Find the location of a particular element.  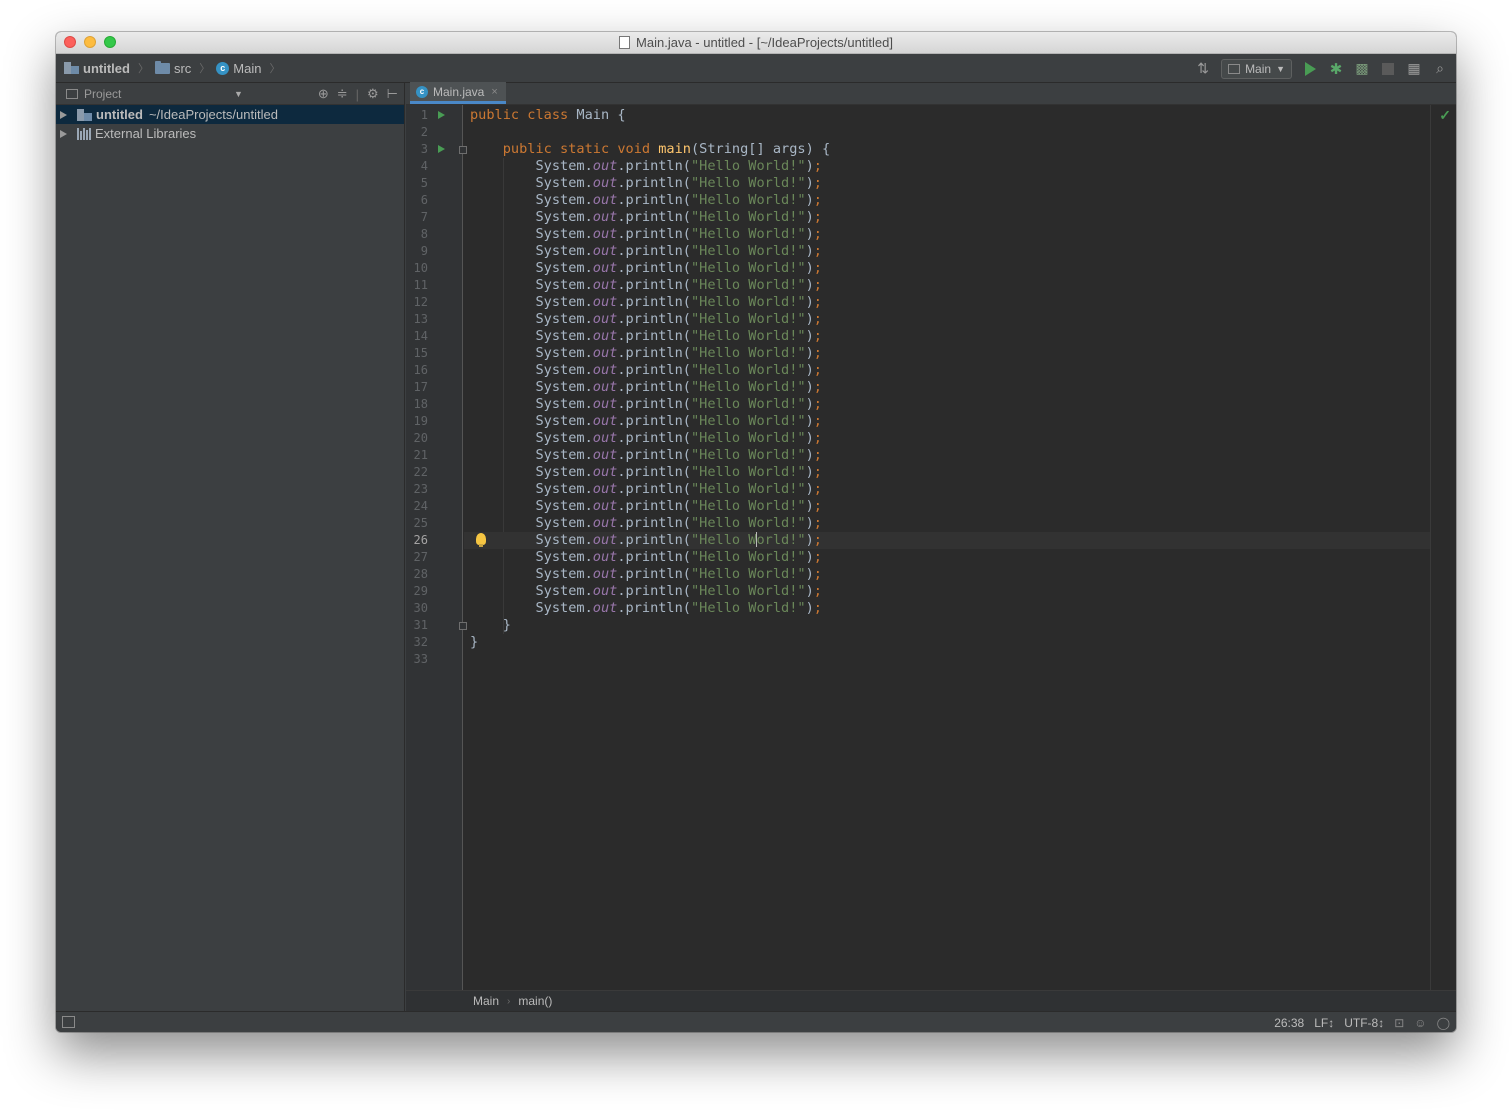

line-number: 29 is located at coordinates (417, 591).